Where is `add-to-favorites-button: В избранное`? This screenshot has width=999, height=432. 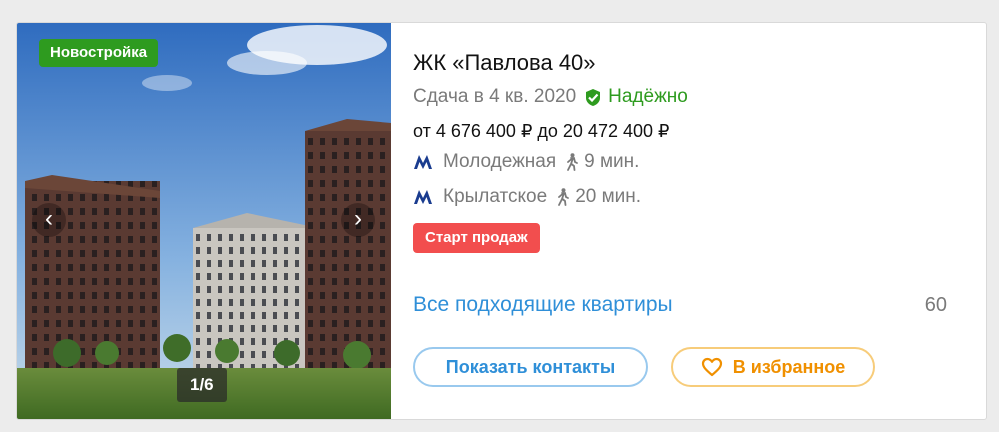 add-to-favorites-button: В избранное is located at coordinates (773, 367).